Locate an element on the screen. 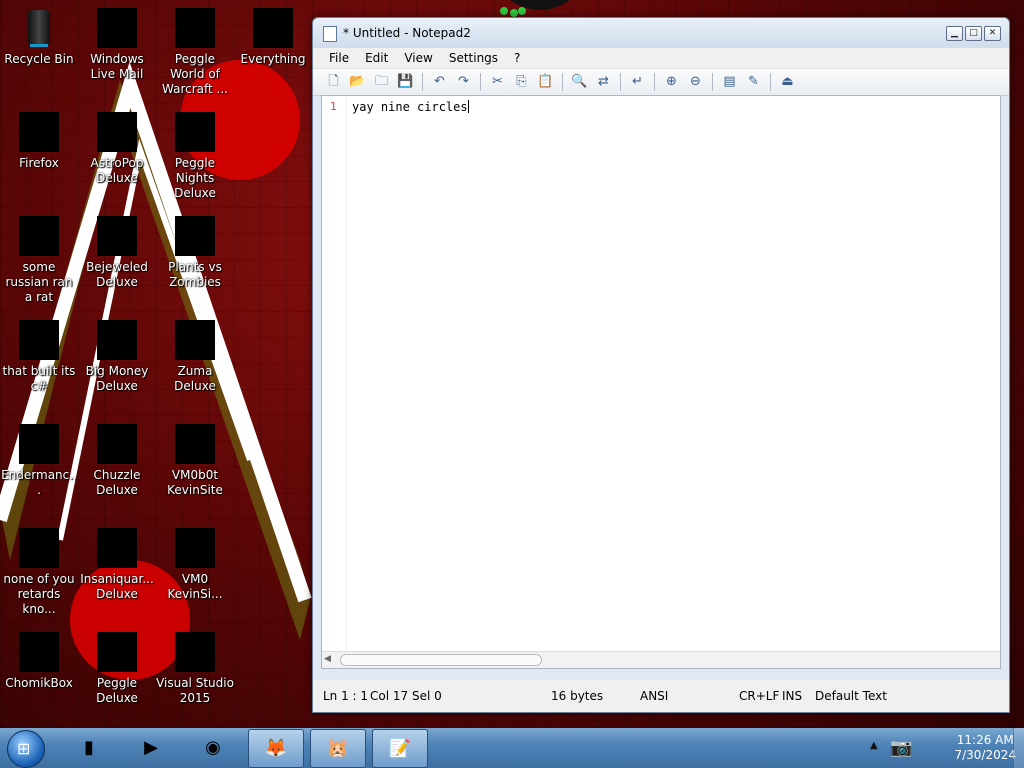  find-icon: 🔍 is located at coordinates (579, 82).